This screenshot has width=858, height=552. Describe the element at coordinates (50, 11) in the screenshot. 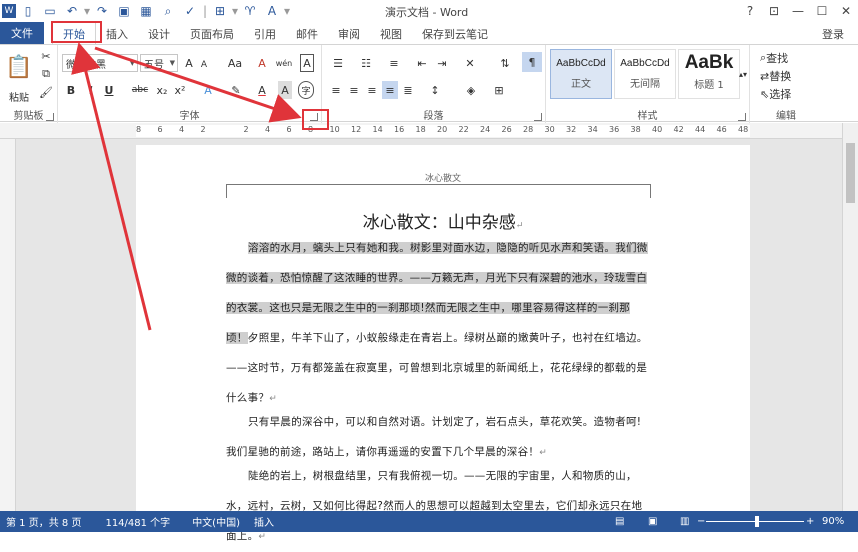

I see `open-icon: ▭` at that location.